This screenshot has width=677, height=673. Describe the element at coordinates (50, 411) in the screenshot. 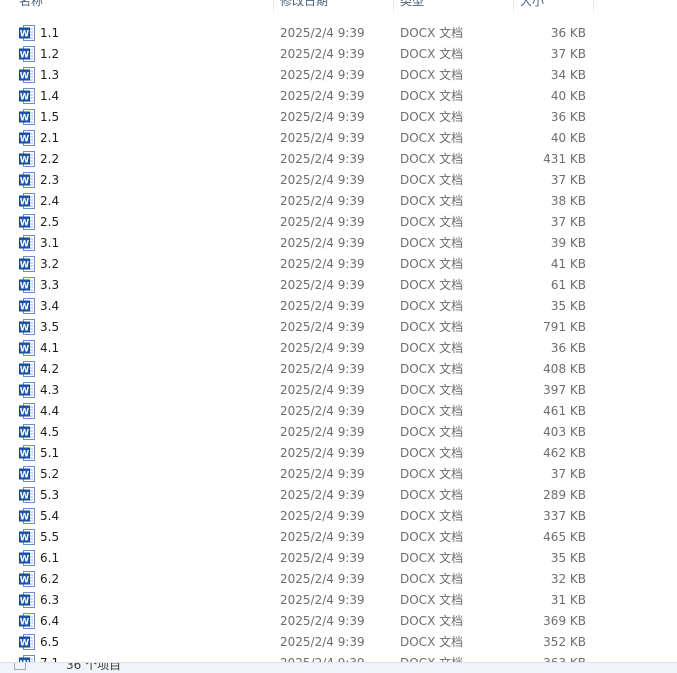

I see `file-name: 4.4` at that location.